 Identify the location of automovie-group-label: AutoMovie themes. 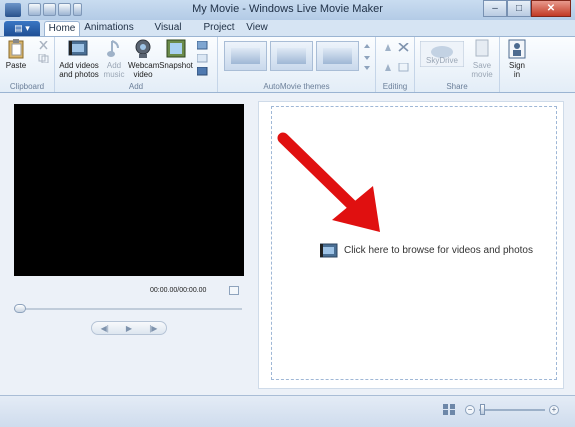
(296, 86).